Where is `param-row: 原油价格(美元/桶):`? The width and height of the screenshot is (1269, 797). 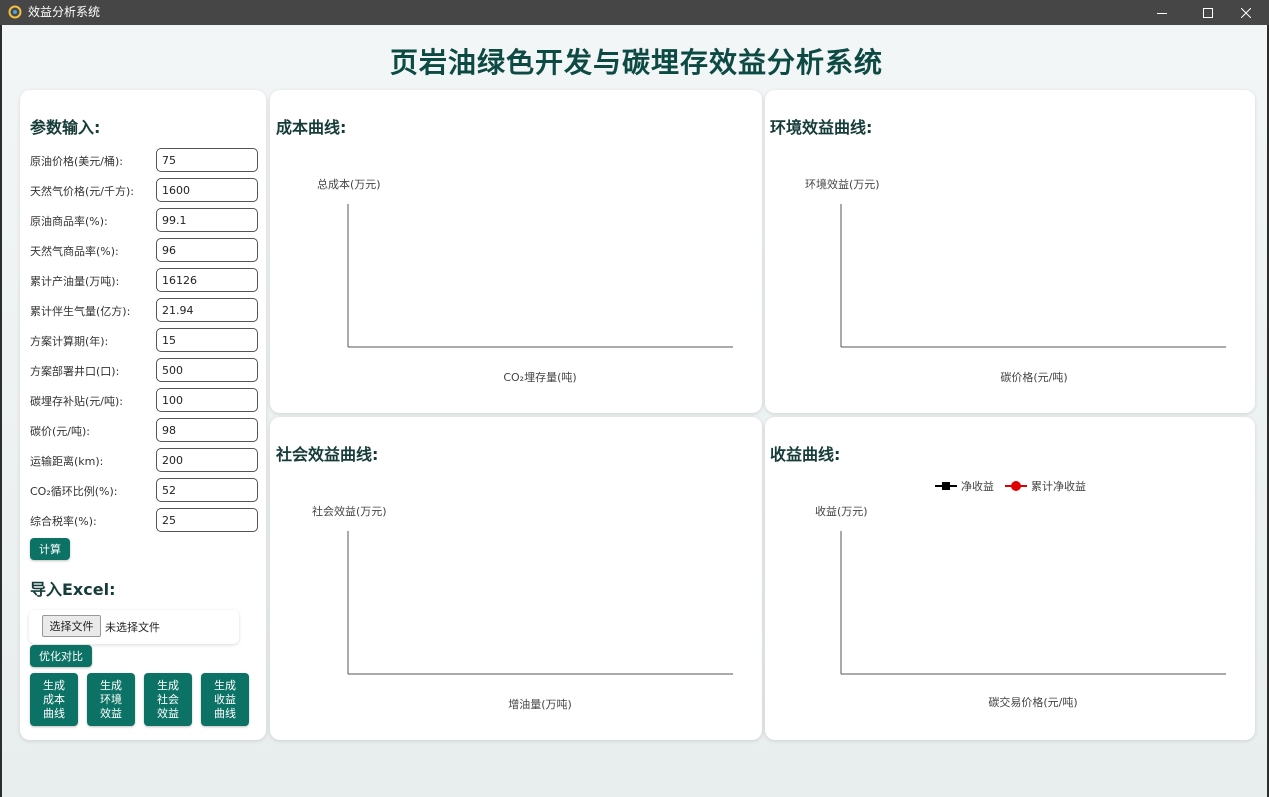
param-row: 原油价格(美元/桶): is located at coordinates (145, 160).